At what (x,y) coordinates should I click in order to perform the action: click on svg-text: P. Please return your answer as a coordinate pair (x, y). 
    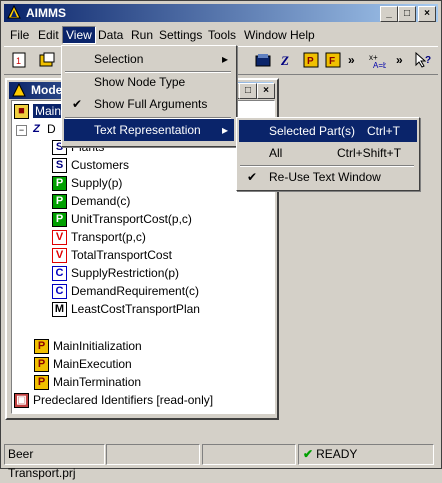
    Looking at the image, I should click on (310, 61).